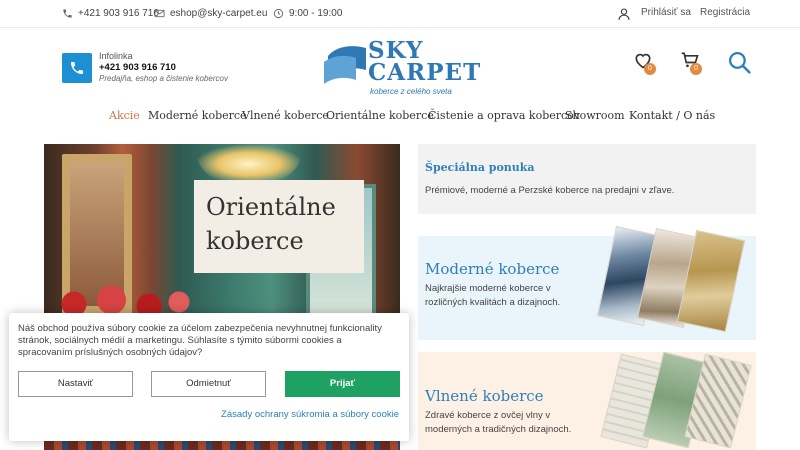 This screenshot has width=800, height=450. Describe the element at coordinates (316, 13) in the screenshot. I see `topbar-hours-text: 9:00 - 19:00` at that location.